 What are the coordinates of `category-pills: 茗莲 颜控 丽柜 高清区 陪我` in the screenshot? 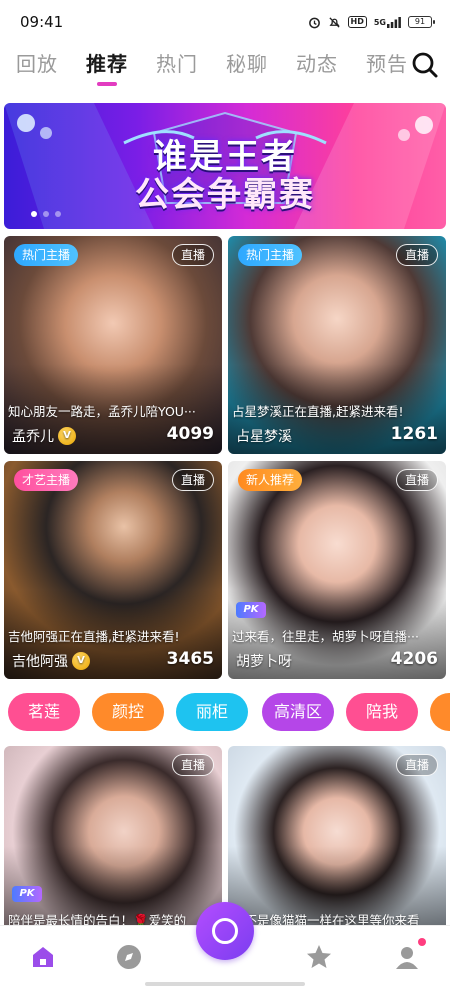 It's located at (225, 713).